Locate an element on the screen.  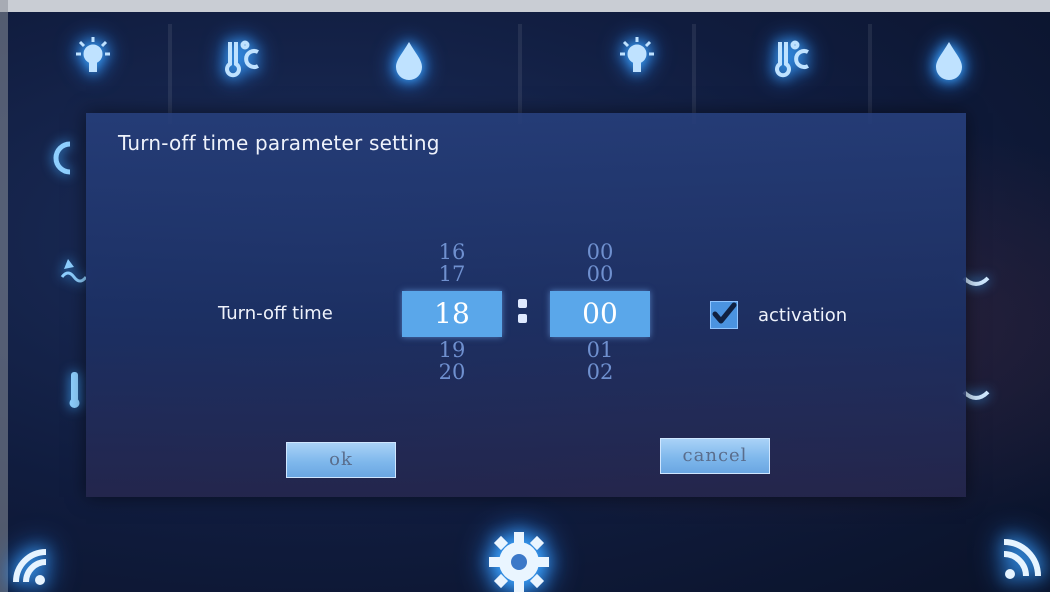
ok-button: ok is located at coordinates (341, 460).